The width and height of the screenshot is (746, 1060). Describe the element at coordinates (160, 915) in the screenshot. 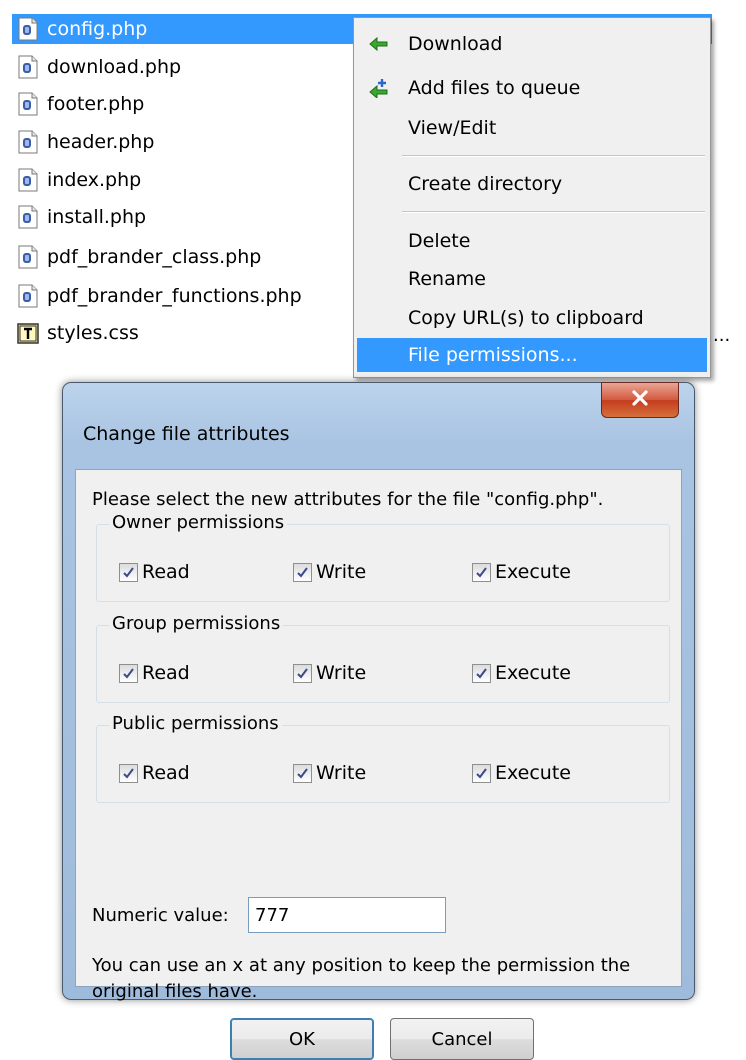

I see `numeric-value-label: Numeric value:` at that location.